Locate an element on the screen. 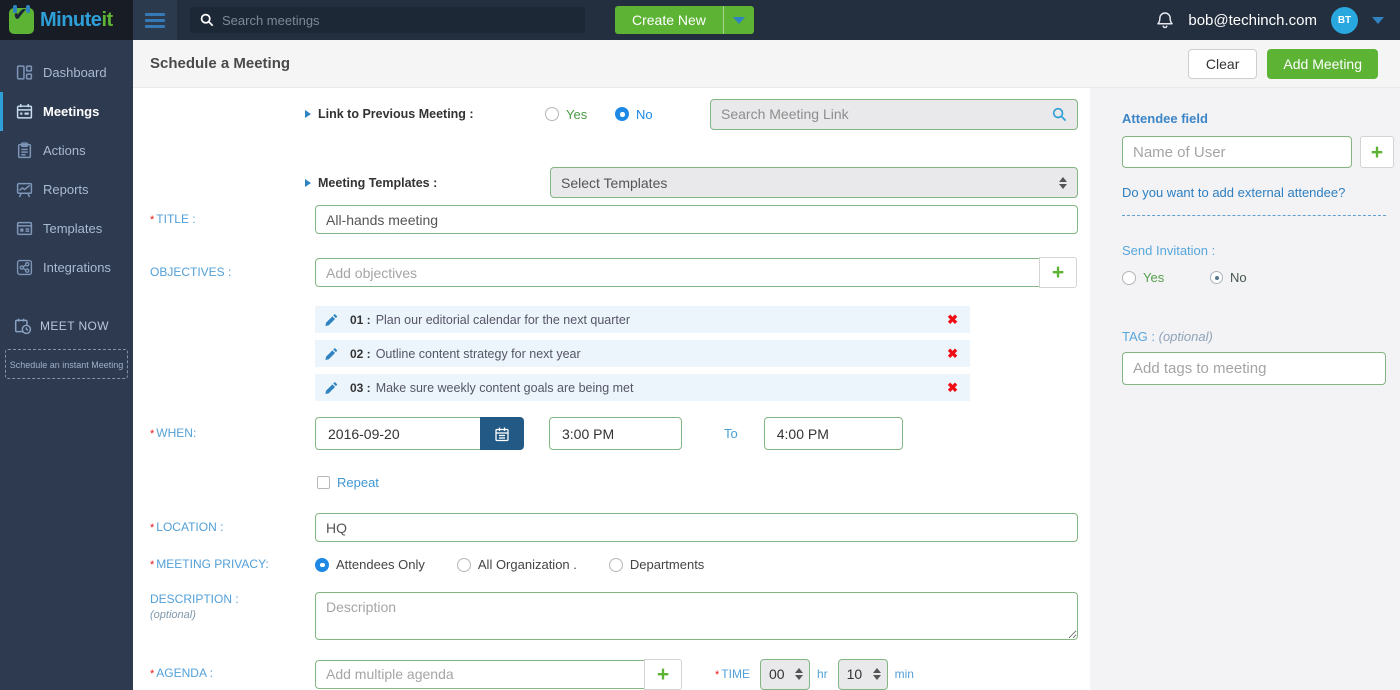 The height and width of the screenshot is (690, 1400). meeting-privacy-label: * MEETING PRIVACY: is located at coordinates (209, 564).